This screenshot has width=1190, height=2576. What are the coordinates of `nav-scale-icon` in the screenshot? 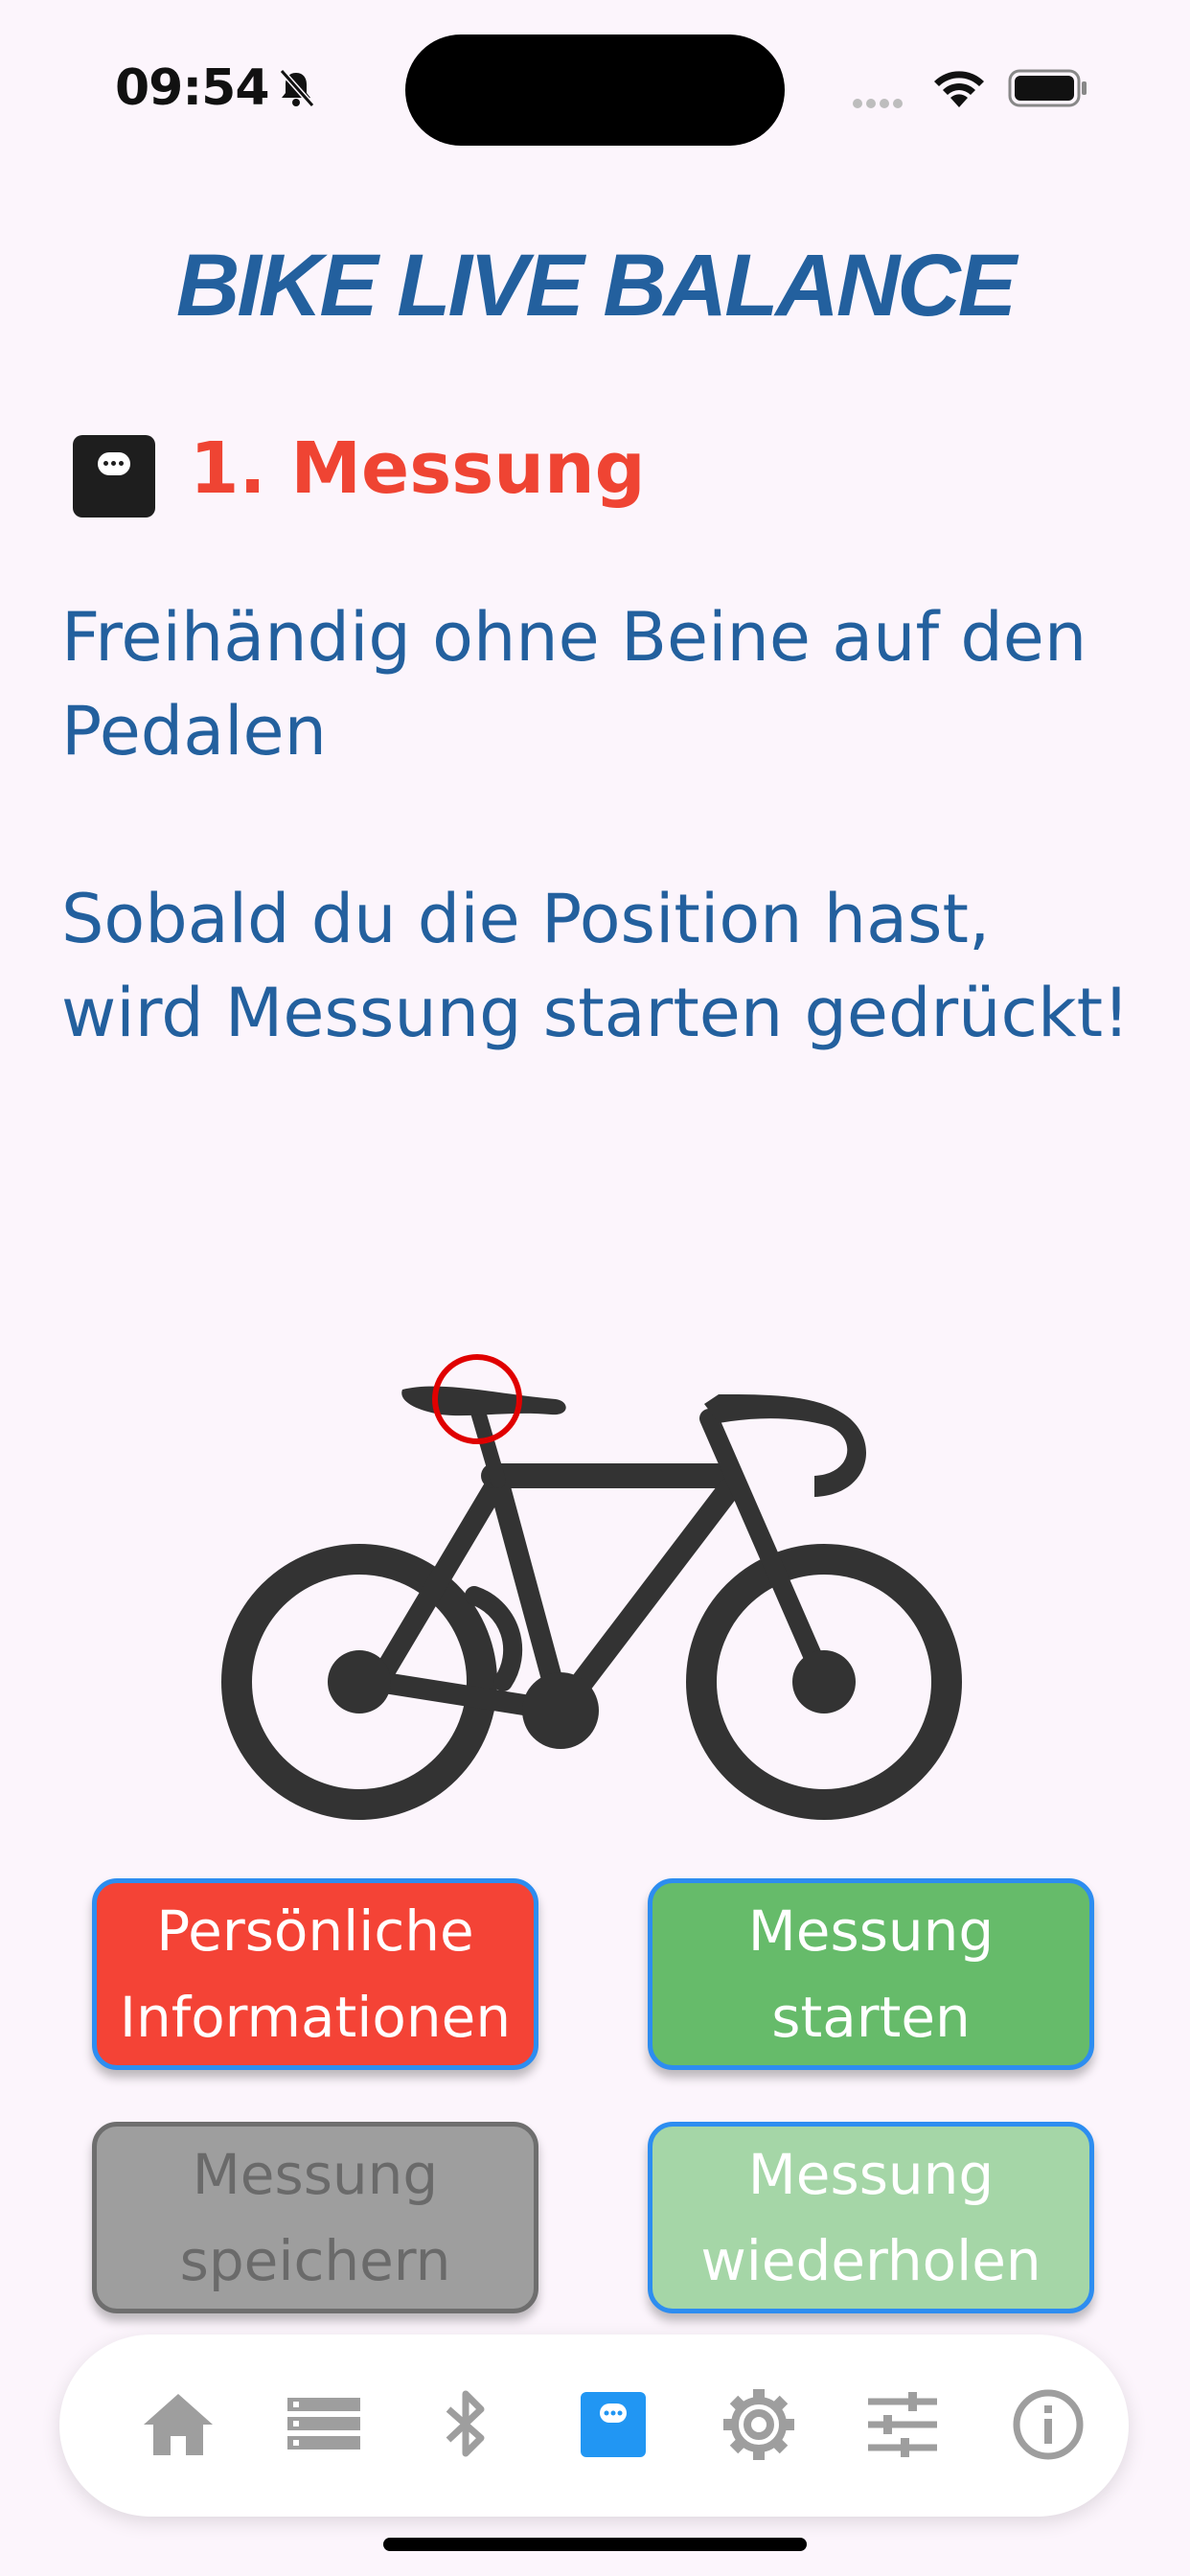 It's located at (614, 2424).